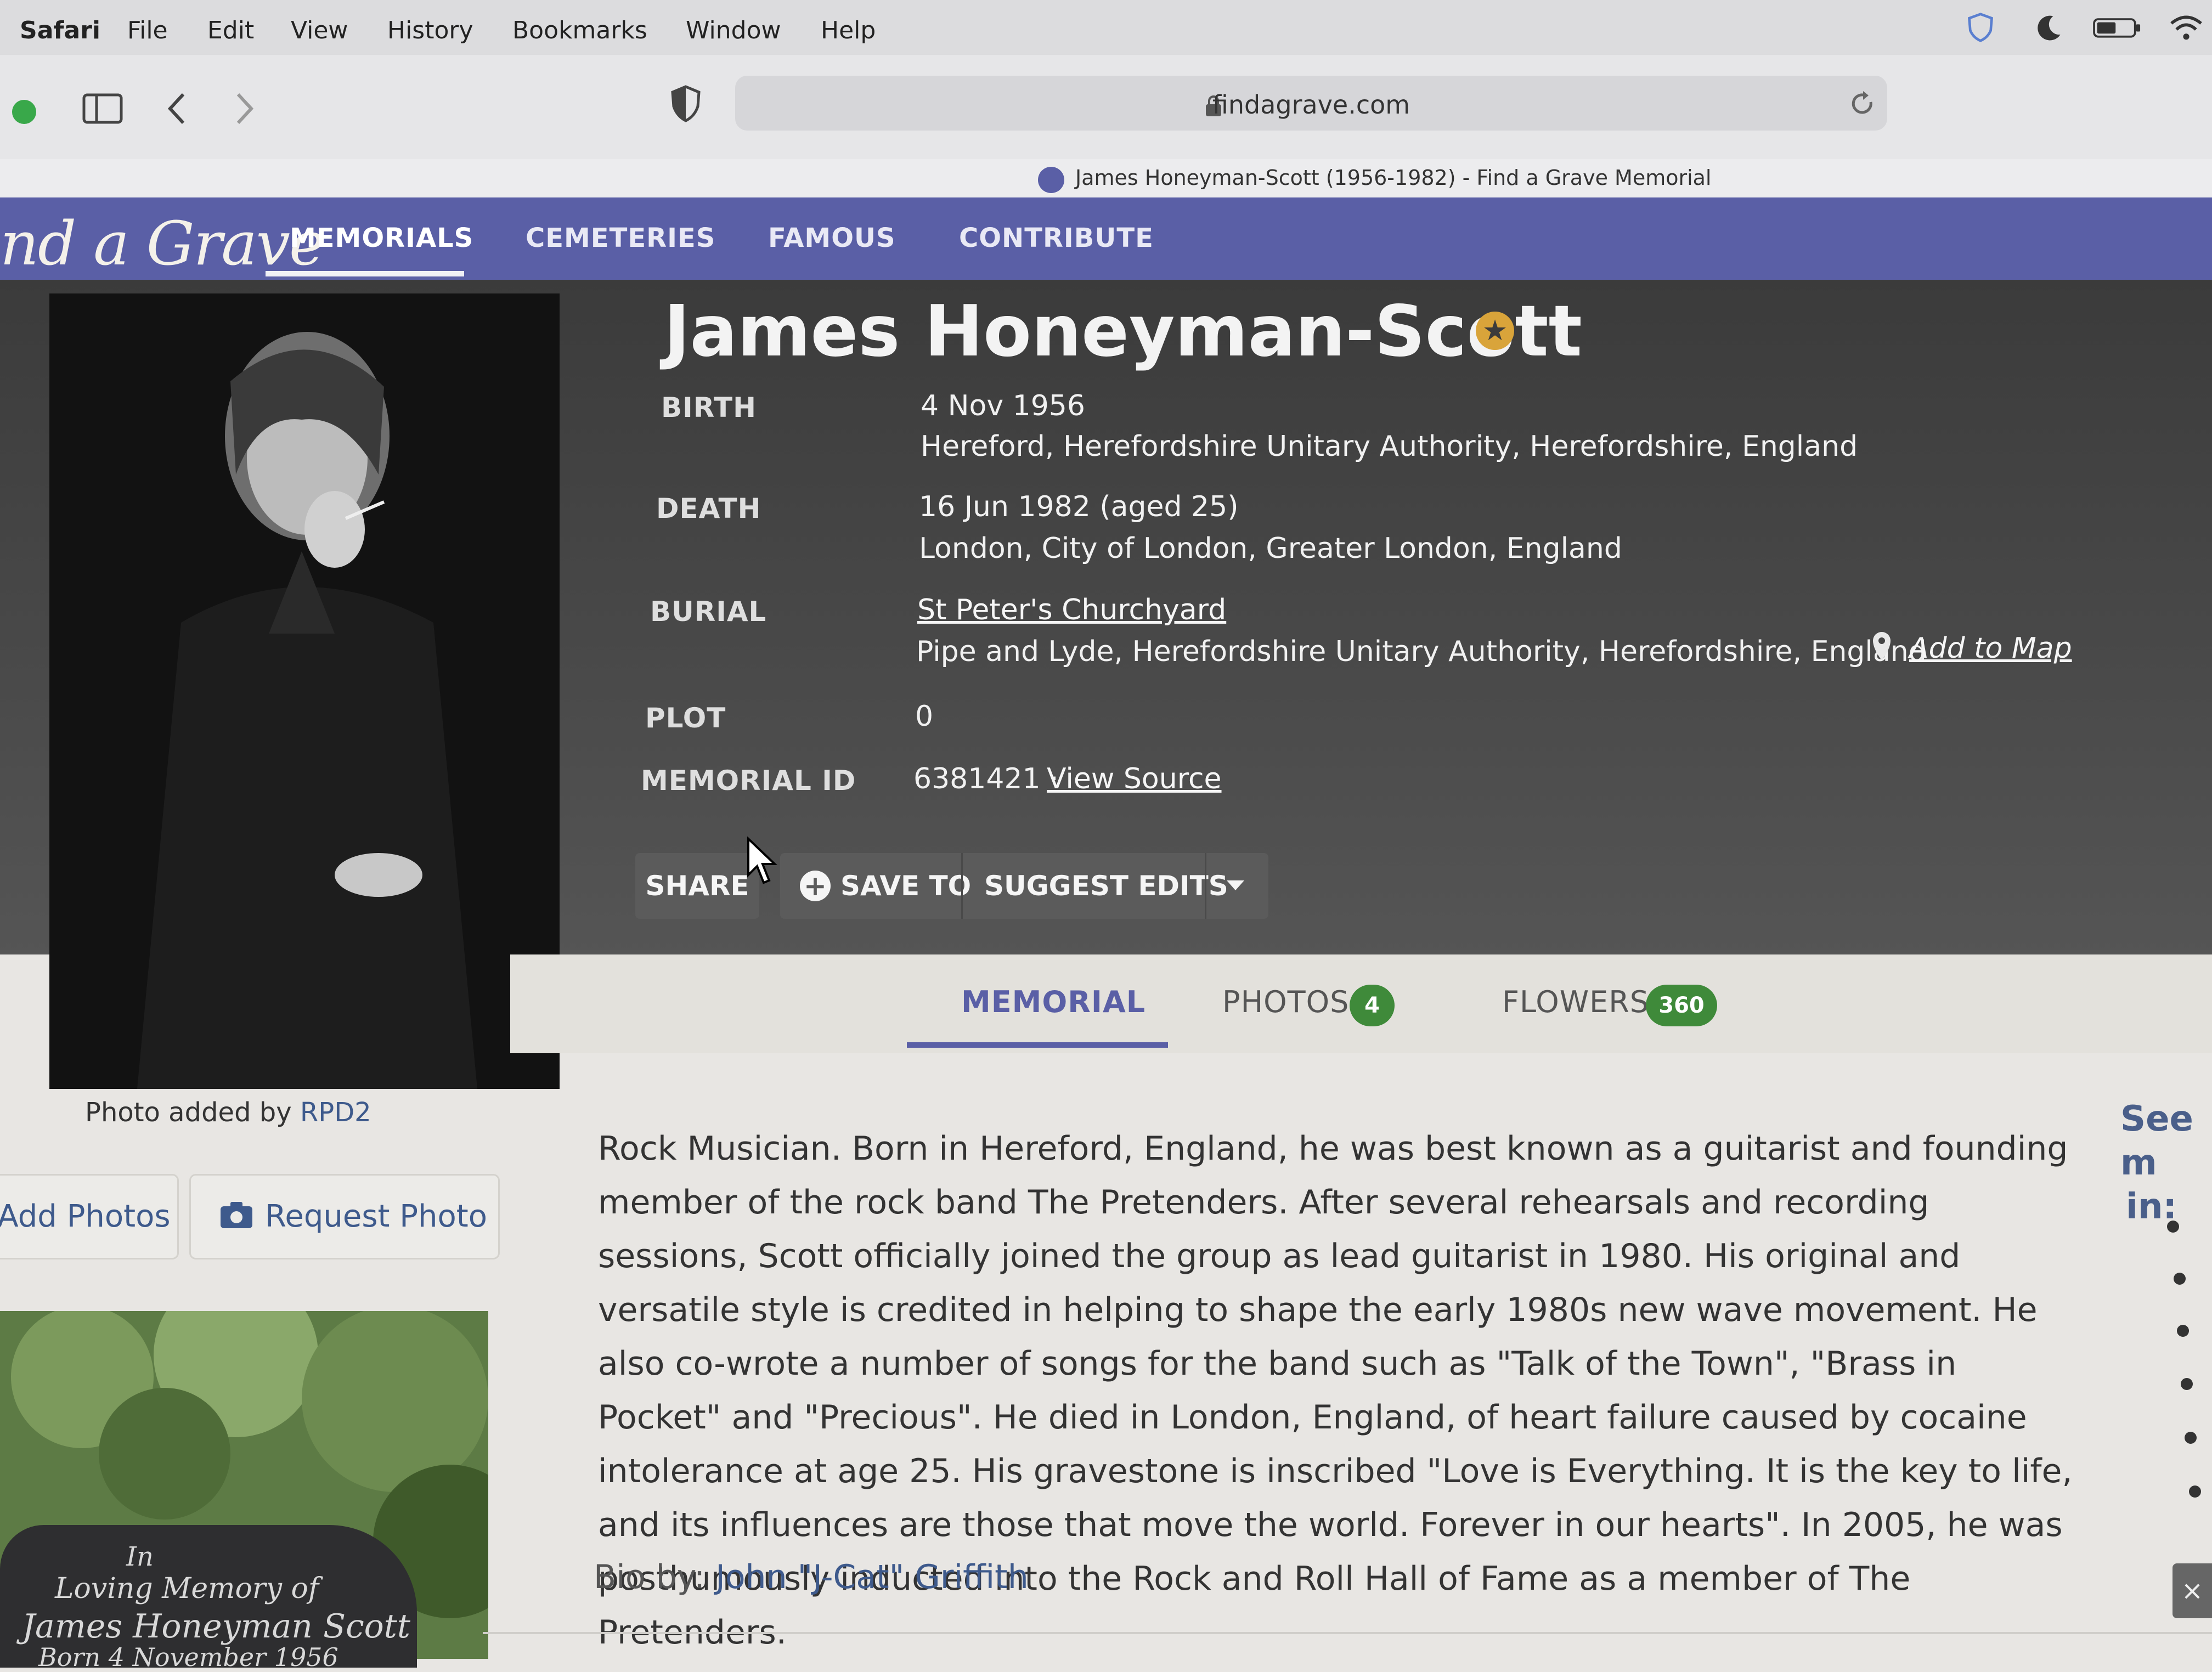 This screenshot has height=1672, width=2212. Describe the element at coordinates (430, 30) in the screenshot. I see `menu-history: History` at that location.